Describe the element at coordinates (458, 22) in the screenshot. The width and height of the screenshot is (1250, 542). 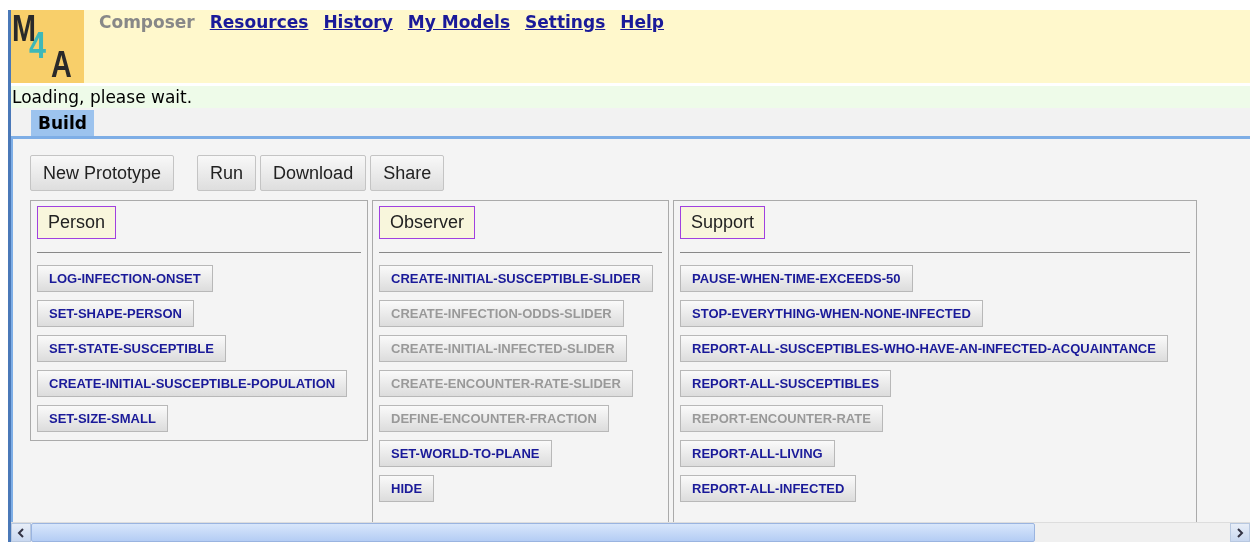
I see `nav-link: My Models` at that location.